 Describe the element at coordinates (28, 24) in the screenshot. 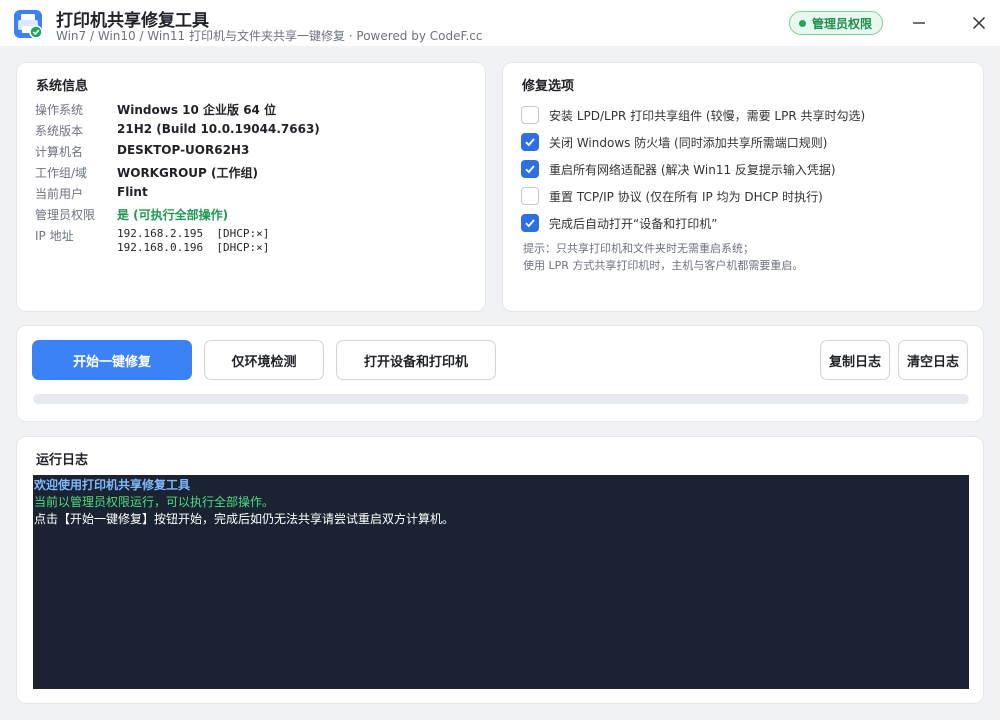

I see `printer-shield-icon` at that location.